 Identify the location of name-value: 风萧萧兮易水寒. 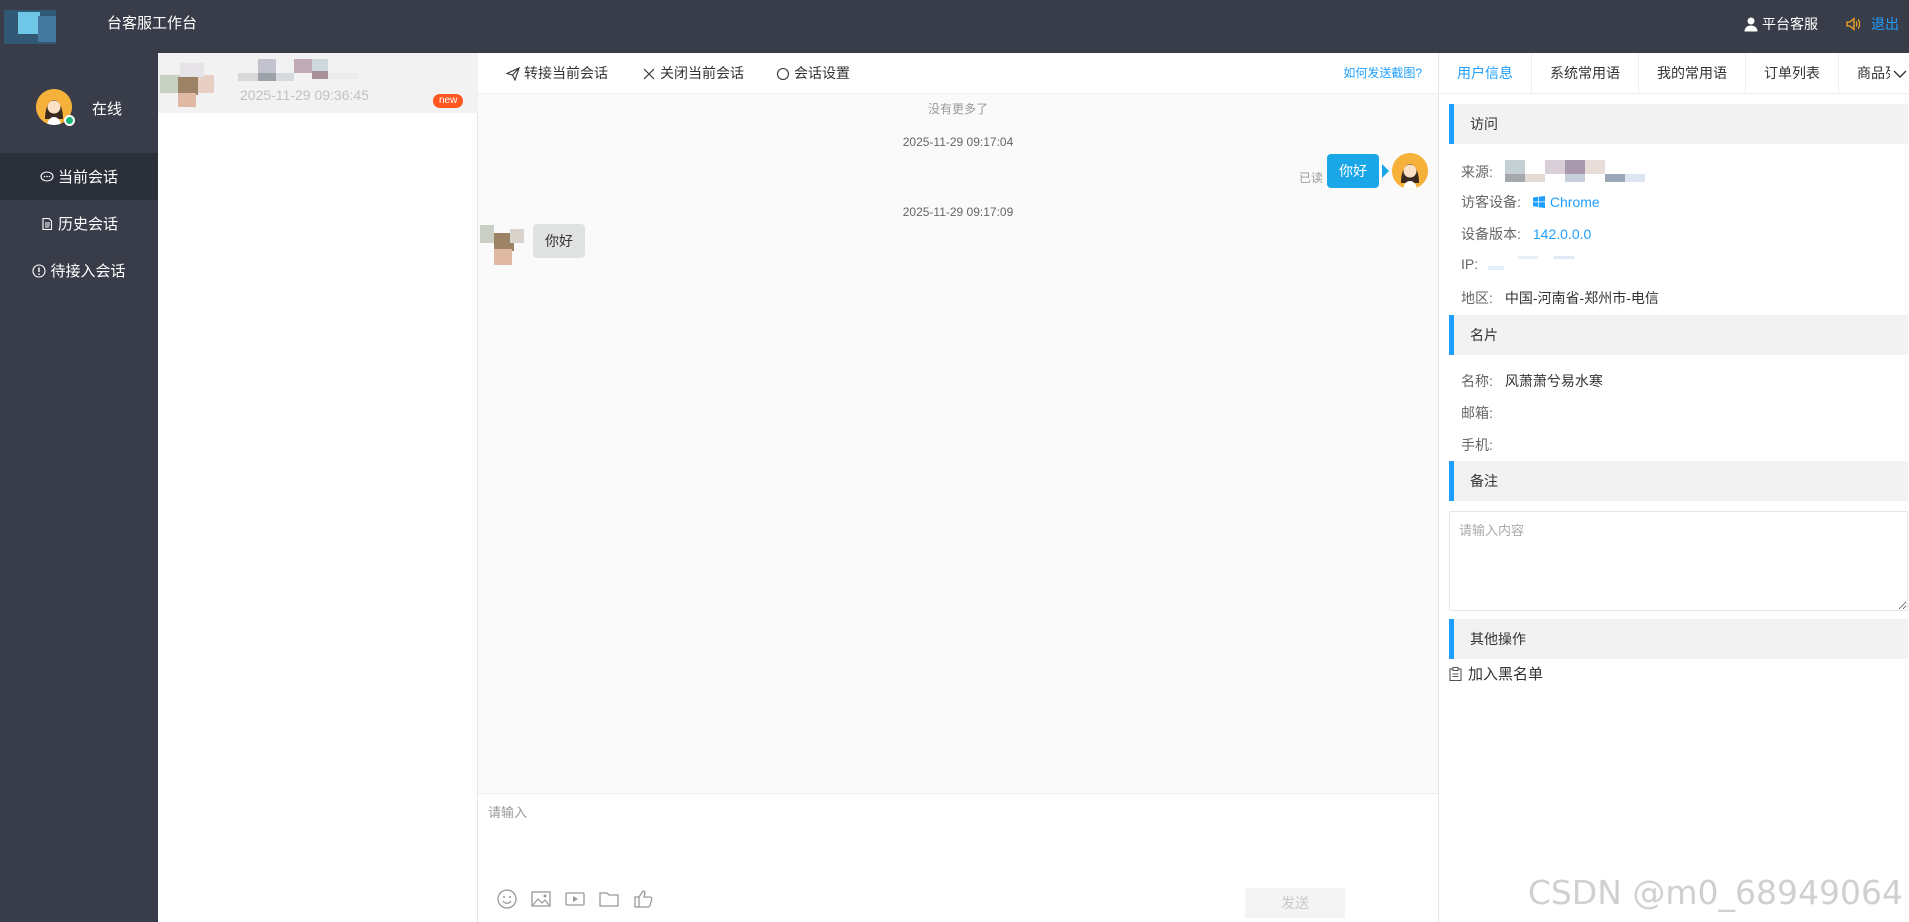
(1553, 381).